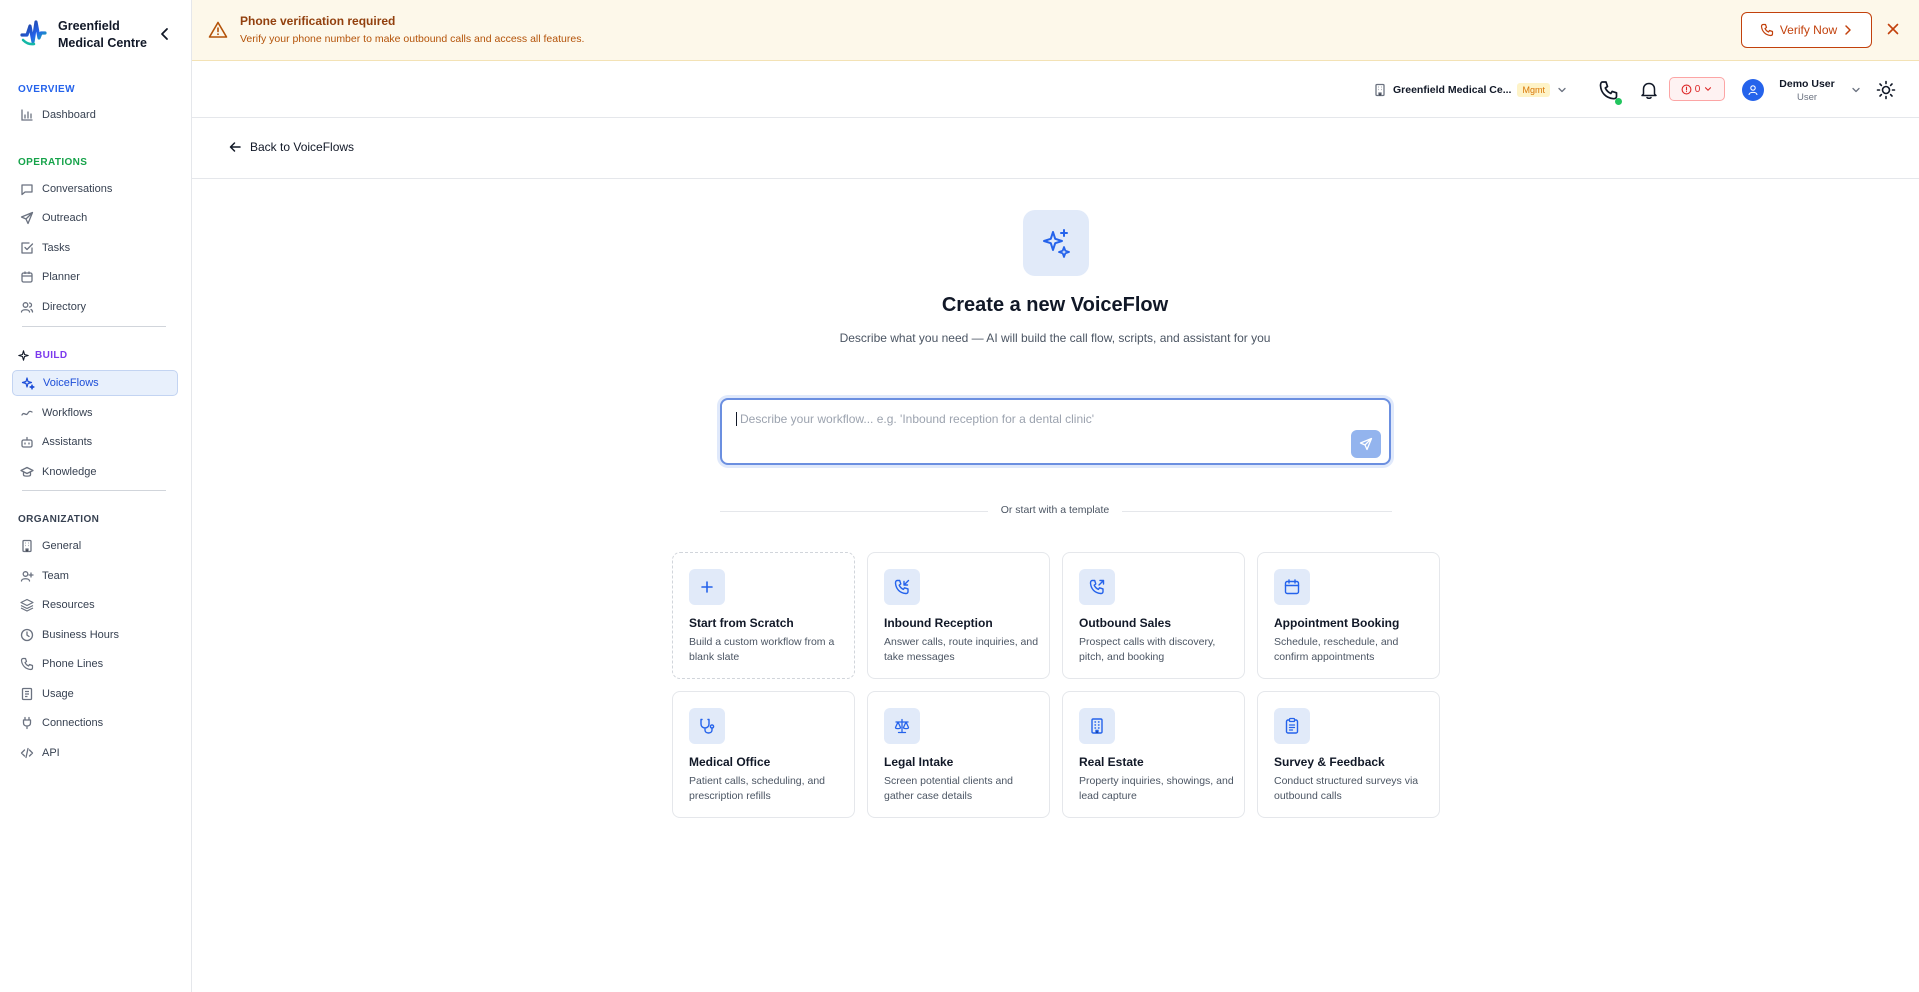 The width and height of the screenshot is (1919, 992). I want to click on separator-line-left, so click(854, 511).